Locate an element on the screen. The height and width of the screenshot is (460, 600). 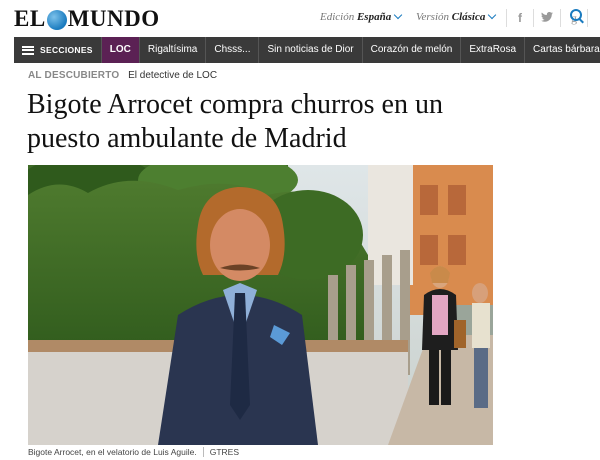
version-value: Clásica is located at coordinates (468, 17).